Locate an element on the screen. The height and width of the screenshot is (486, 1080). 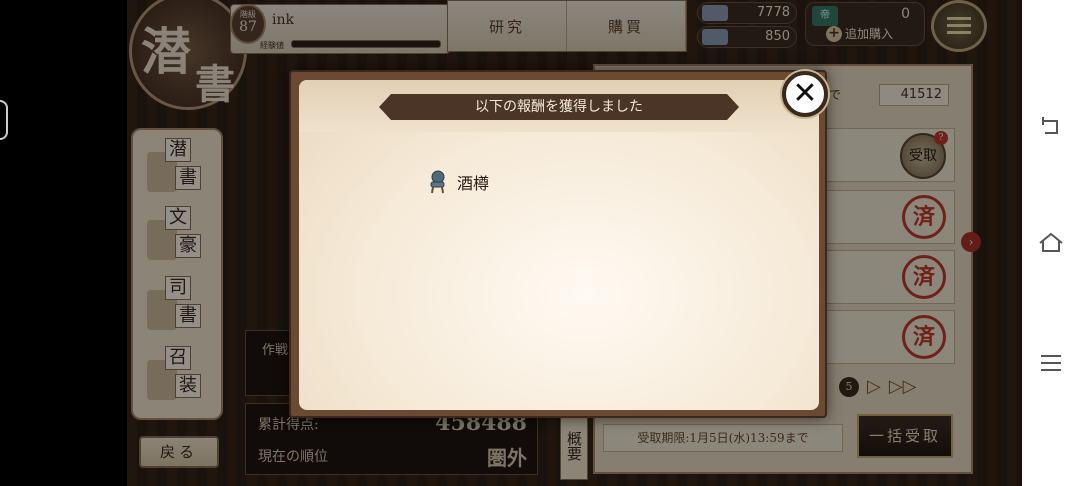
home-nav-icon is located at coordinates (1051, 243).